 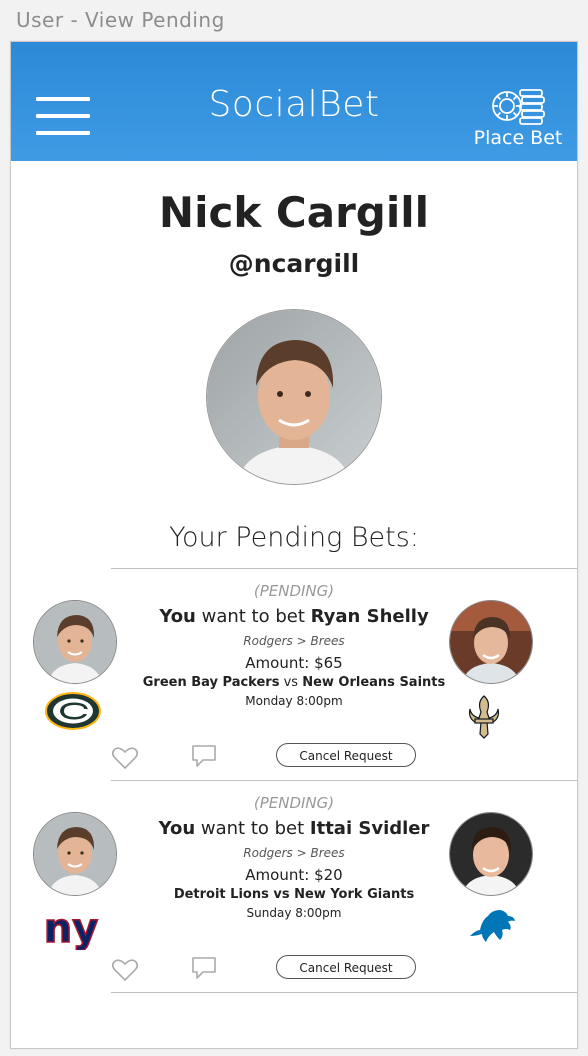 What do you see at coordinates (120, 20) in the screenshot?
I see `window-title: User - View Pending` at bounding box center [120, 20].